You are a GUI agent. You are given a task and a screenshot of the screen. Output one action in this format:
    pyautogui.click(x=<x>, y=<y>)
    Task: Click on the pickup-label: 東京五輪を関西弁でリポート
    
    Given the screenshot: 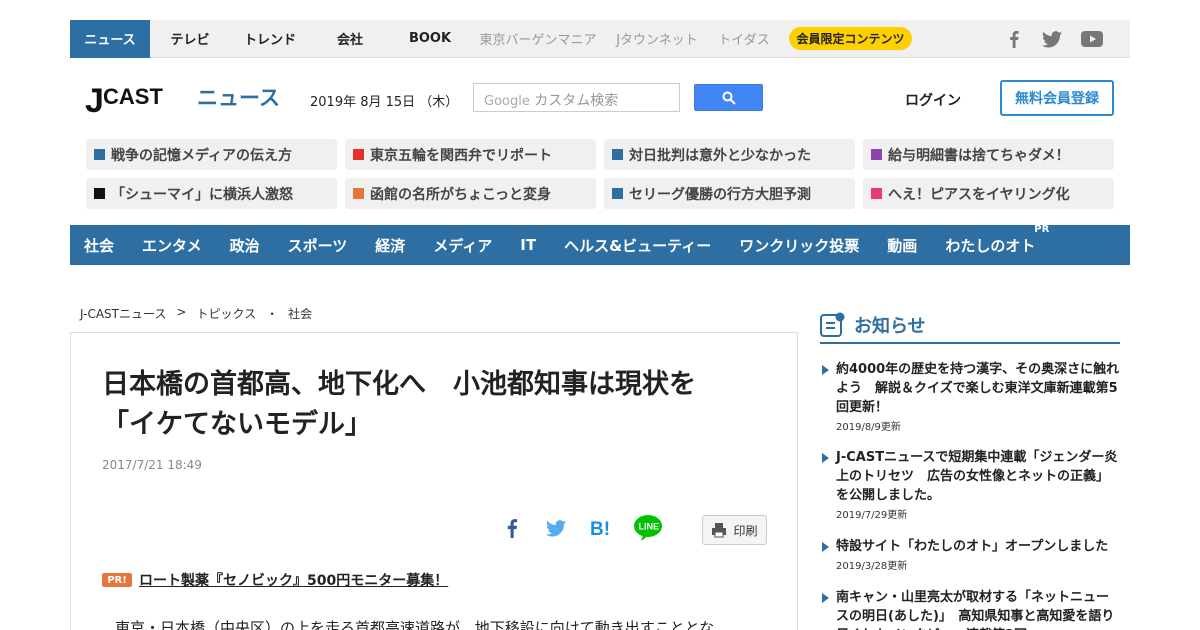 What is the action you would take?
    pyautogui.click(x=461, y=155)
    